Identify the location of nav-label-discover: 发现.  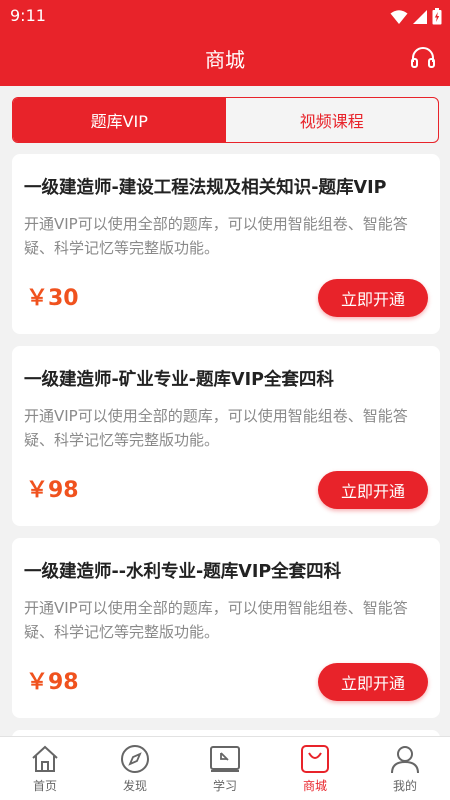
(134, 786).